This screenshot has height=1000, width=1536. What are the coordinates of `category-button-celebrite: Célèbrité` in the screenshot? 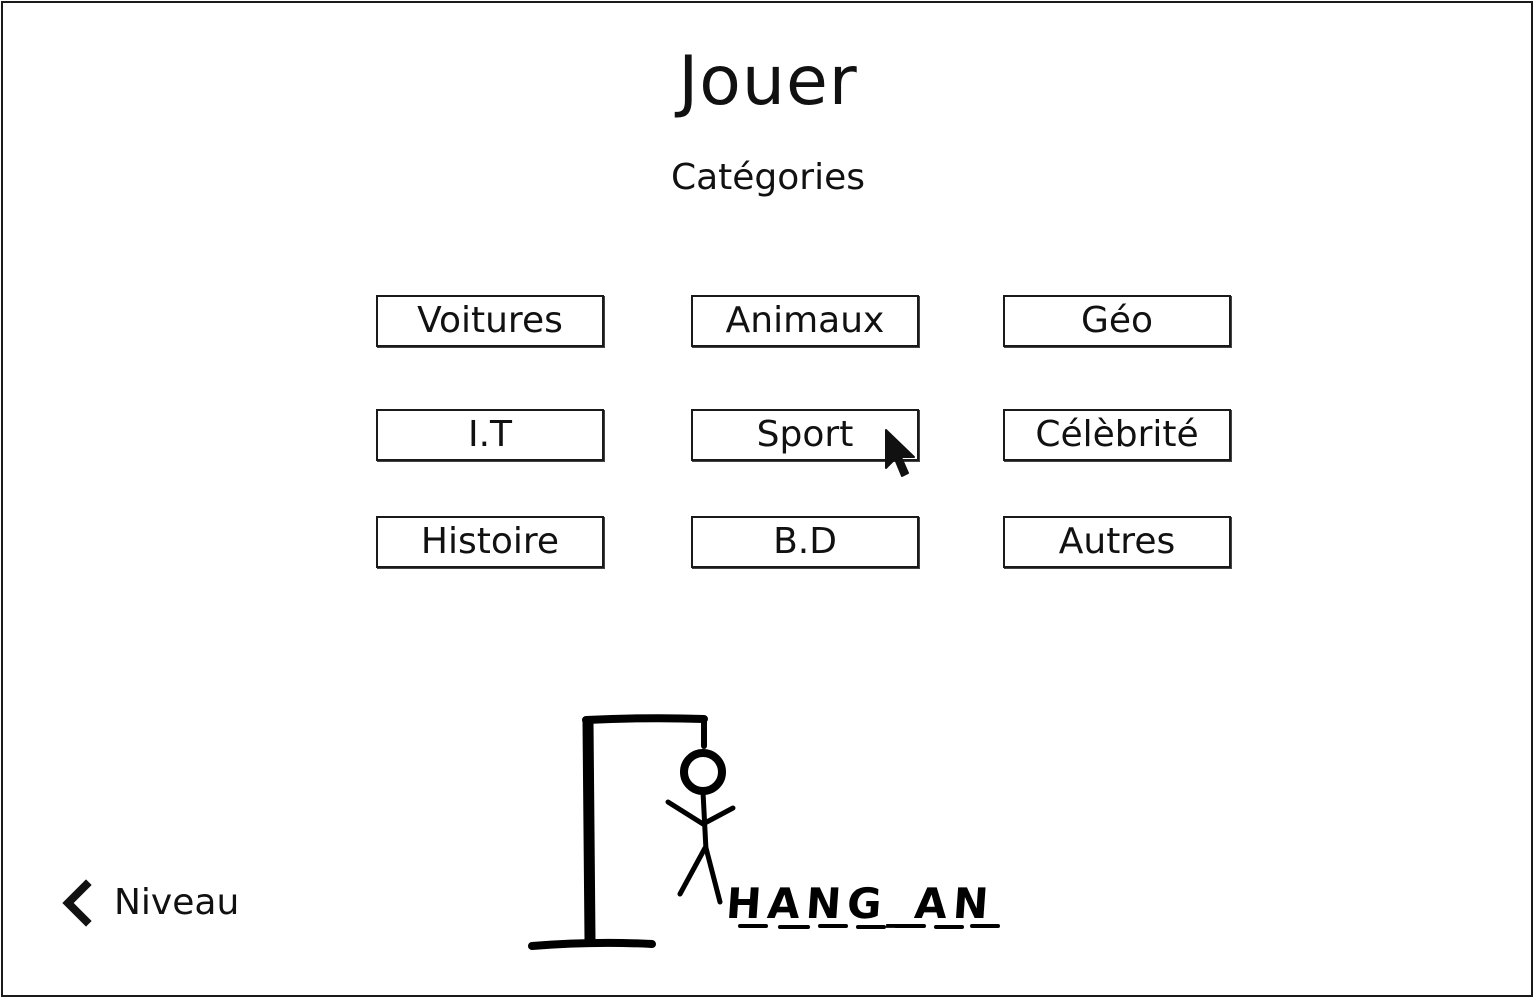 It's located at (1117, 435).